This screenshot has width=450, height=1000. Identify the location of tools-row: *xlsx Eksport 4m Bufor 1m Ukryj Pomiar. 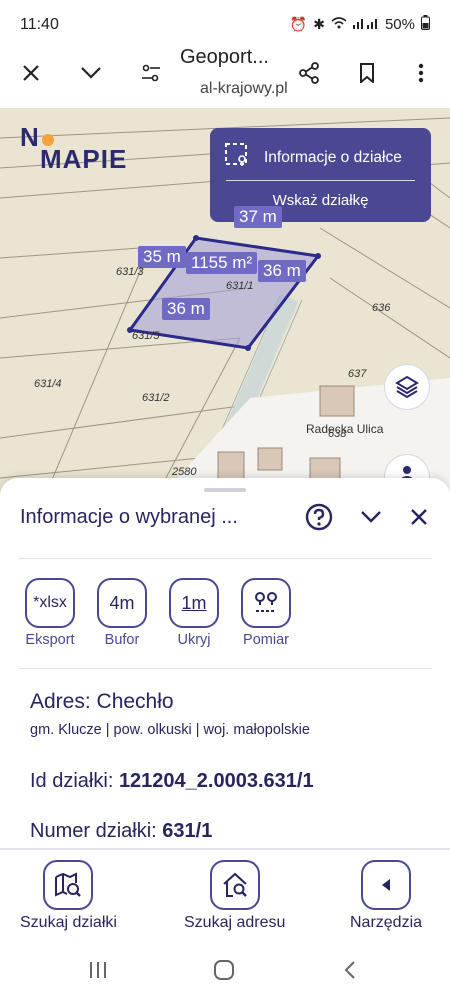
(158, 613).